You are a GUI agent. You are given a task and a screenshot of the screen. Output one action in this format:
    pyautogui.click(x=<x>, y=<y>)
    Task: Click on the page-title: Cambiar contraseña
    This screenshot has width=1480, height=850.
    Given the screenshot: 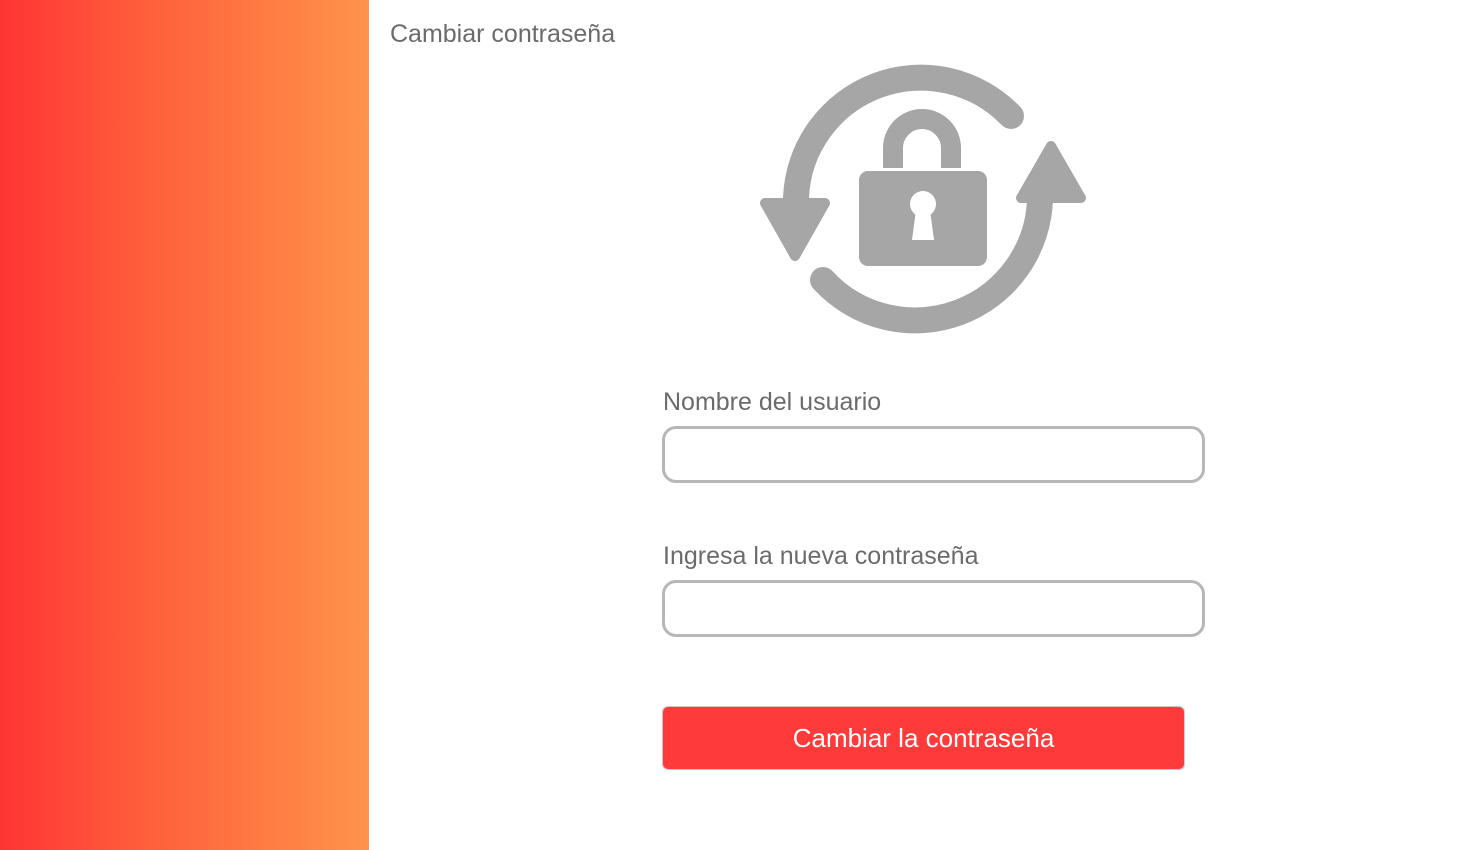 What is the action you would take?
    pyautogui.click(x=503, y=34)
    